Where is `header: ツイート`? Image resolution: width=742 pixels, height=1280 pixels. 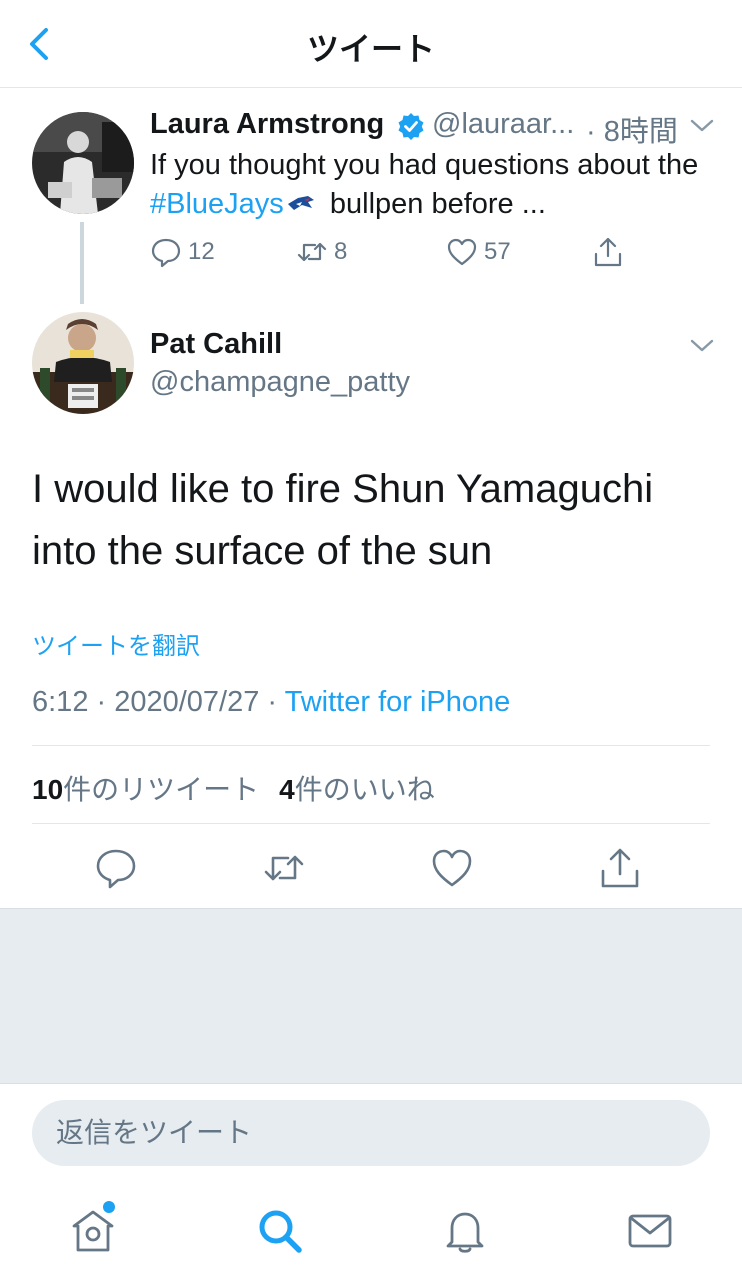 header: ツイート is located at coordinates (371, 44).